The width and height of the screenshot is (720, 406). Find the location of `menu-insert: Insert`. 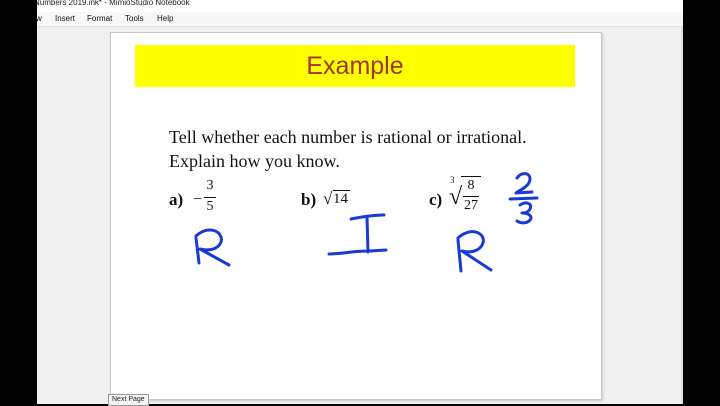

menu-insert: Insert is located at coordinates (65, 19).